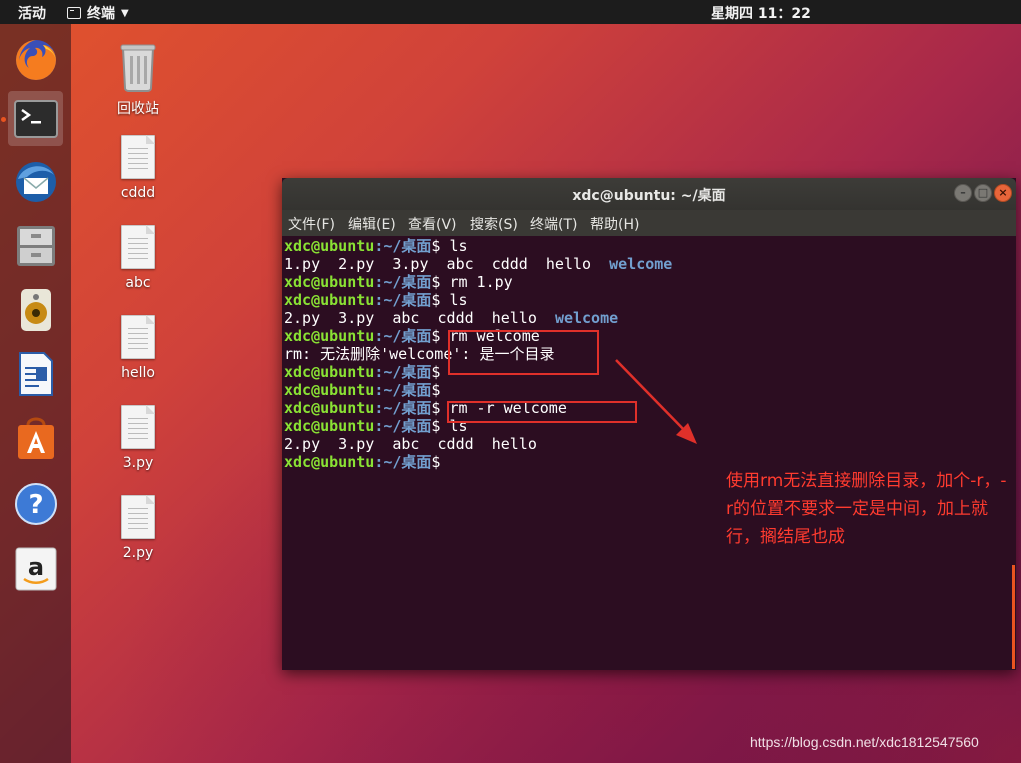 The width and height of the screenshot is (1021, 763). I want to click on firefox-icon, so click(35, 59).